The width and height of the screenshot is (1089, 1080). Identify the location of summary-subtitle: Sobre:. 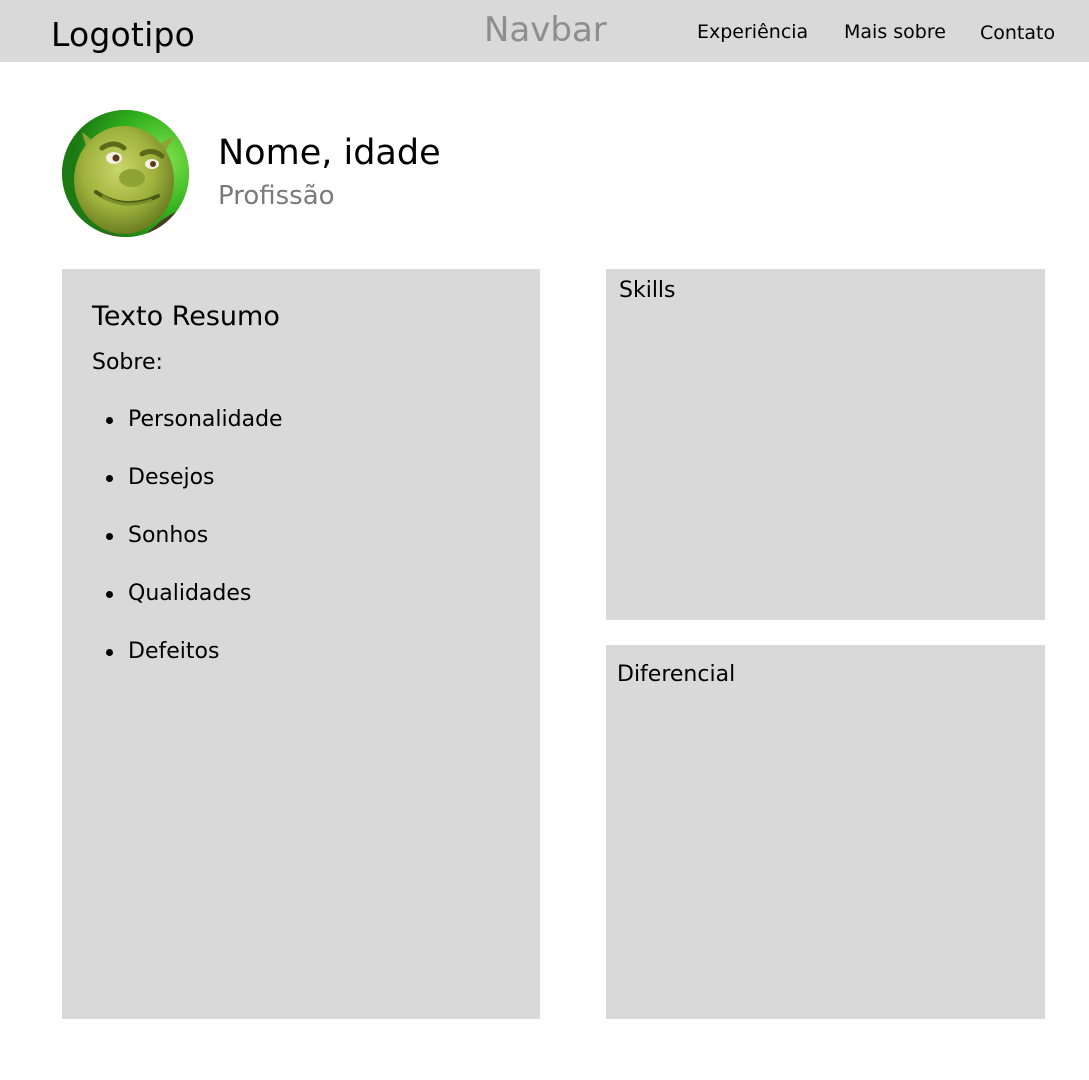
(127, 362).